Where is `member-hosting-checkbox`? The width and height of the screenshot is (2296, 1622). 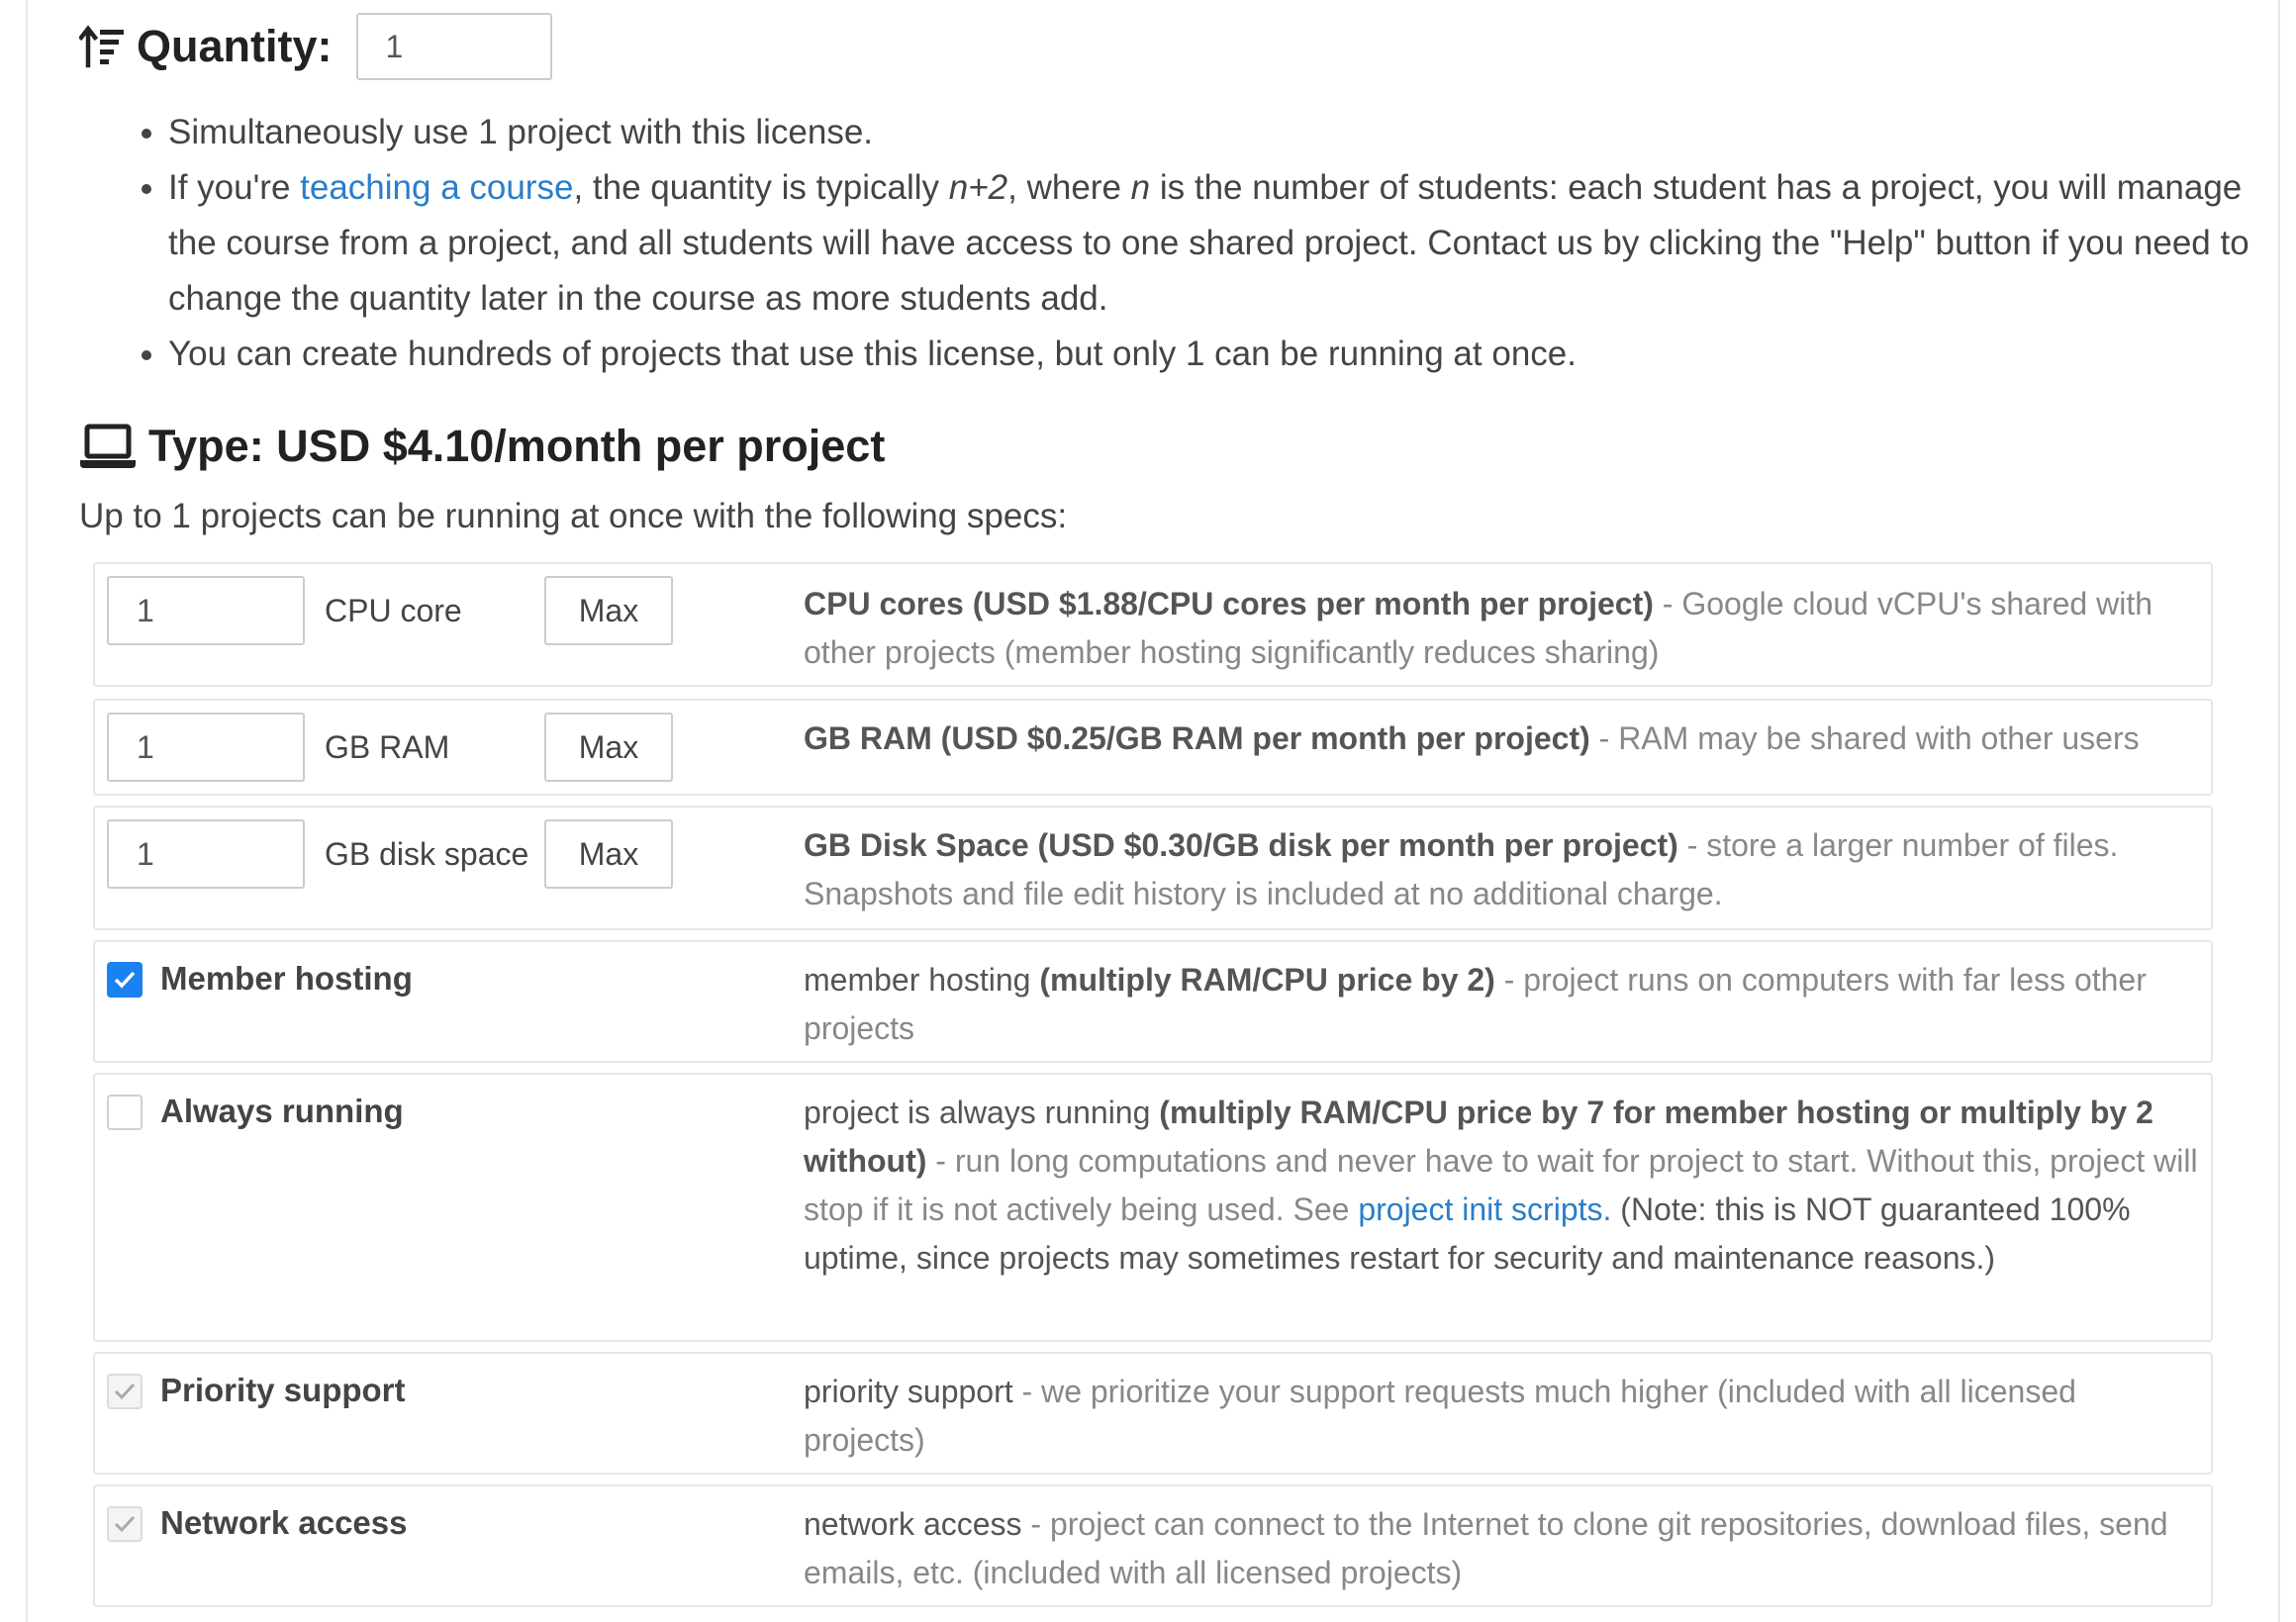
member-hosting-checkbox is located at coordinates (125, 980).